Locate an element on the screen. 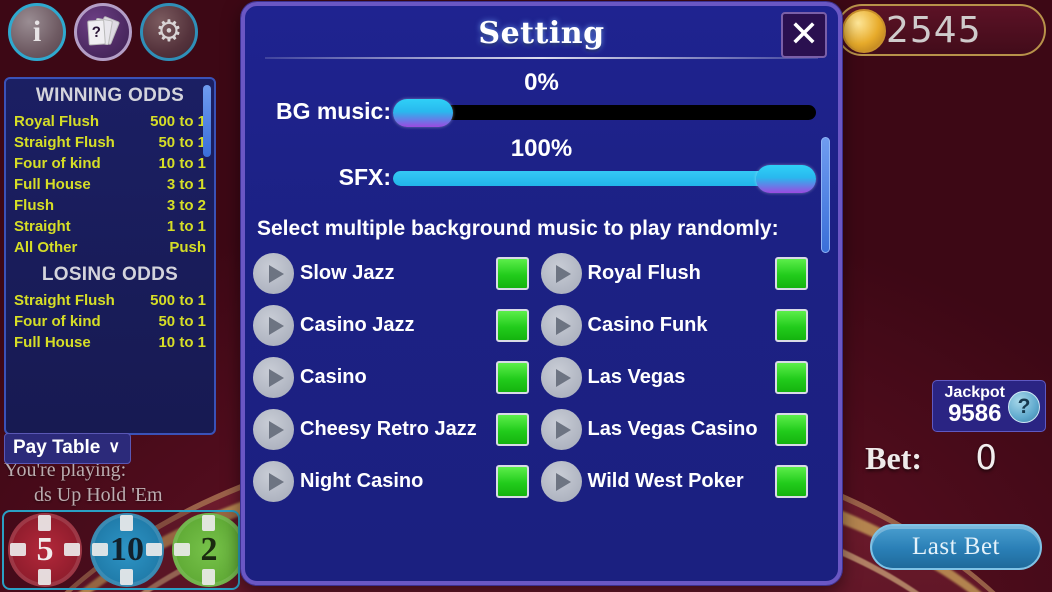  music-track-item: Las Vegas Casino is located at coordinates (684, 429).